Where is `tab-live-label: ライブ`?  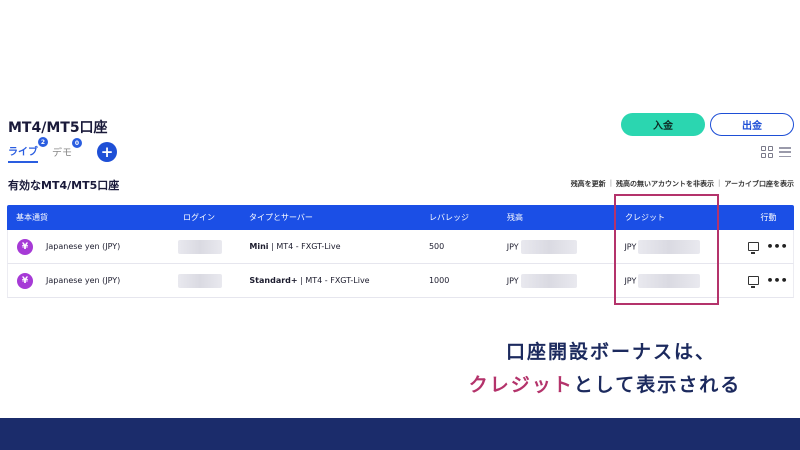 tab-live-label: ライブ is located at coordinates (23, 152).